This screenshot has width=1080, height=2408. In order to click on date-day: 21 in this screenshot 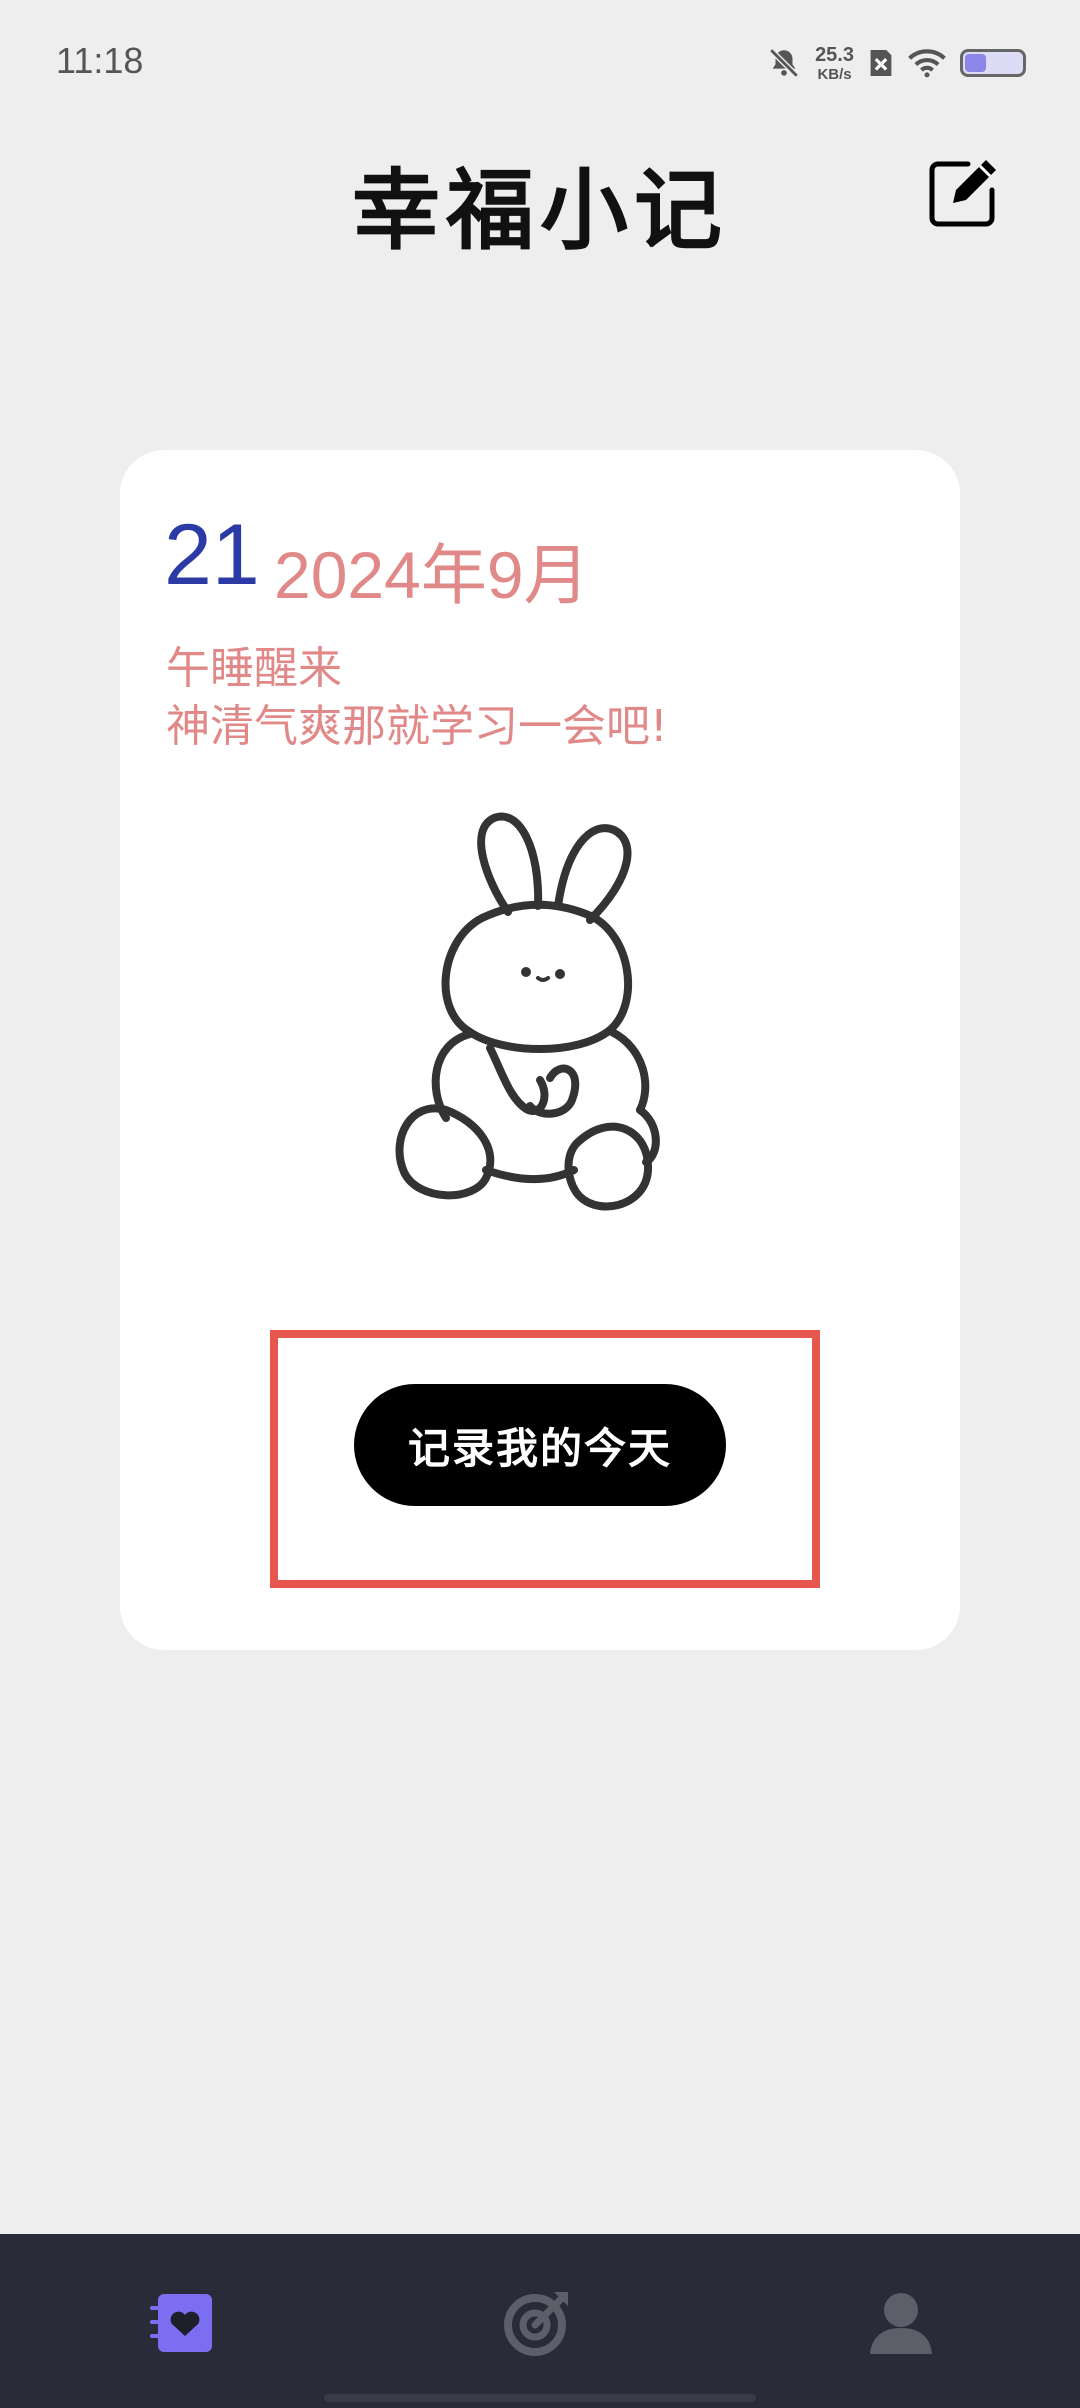, I will do `click(212, 555)`.